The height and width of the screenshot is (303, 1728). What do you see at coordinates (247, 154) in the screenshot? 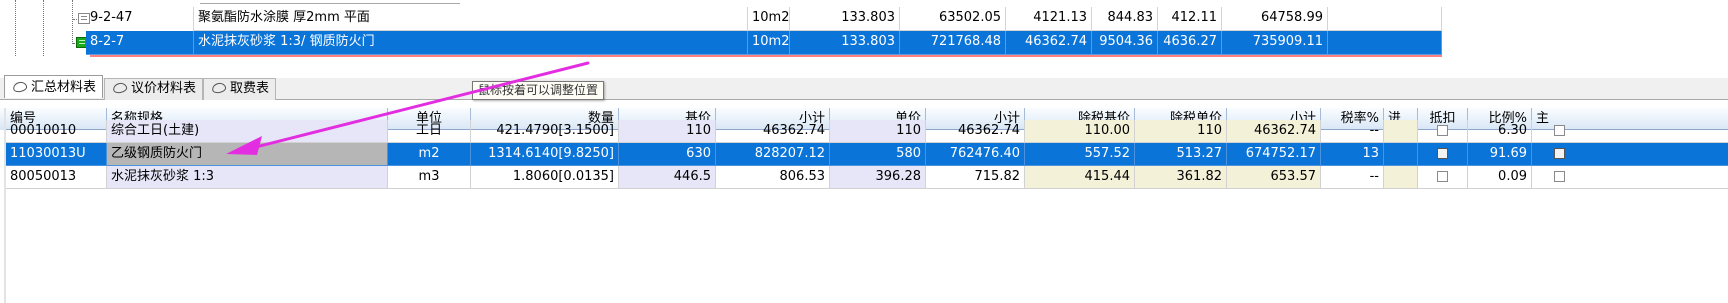
I see `material-name: 乙级钢质防火门` at bounding box center [247, 154].